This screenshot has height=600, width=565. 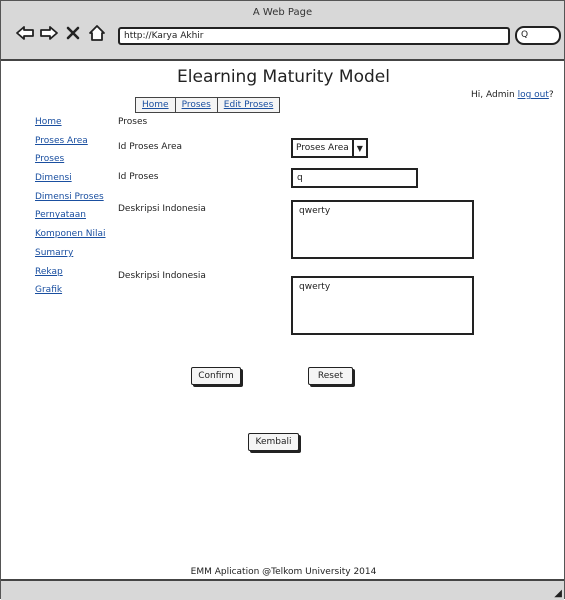 What do you see at coordinates (533, 95) in the screenshot?
I see `logout-link: log out` at bounding box center [533, 95].